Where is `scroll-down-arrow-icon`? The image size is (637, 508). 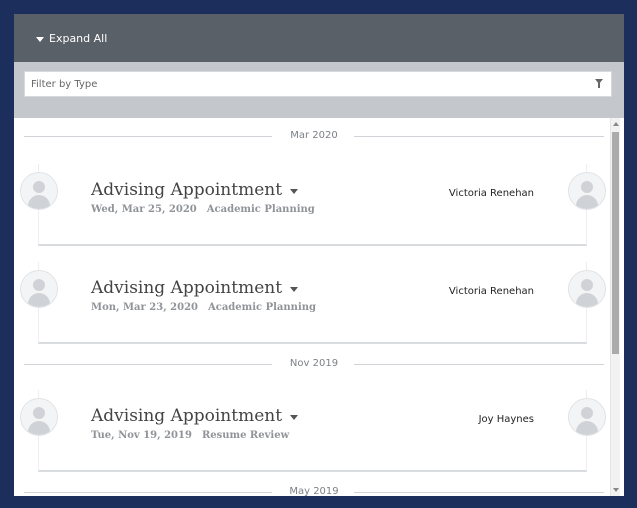 scroll-down-arrow-icon is located at coordinates (616, 490).